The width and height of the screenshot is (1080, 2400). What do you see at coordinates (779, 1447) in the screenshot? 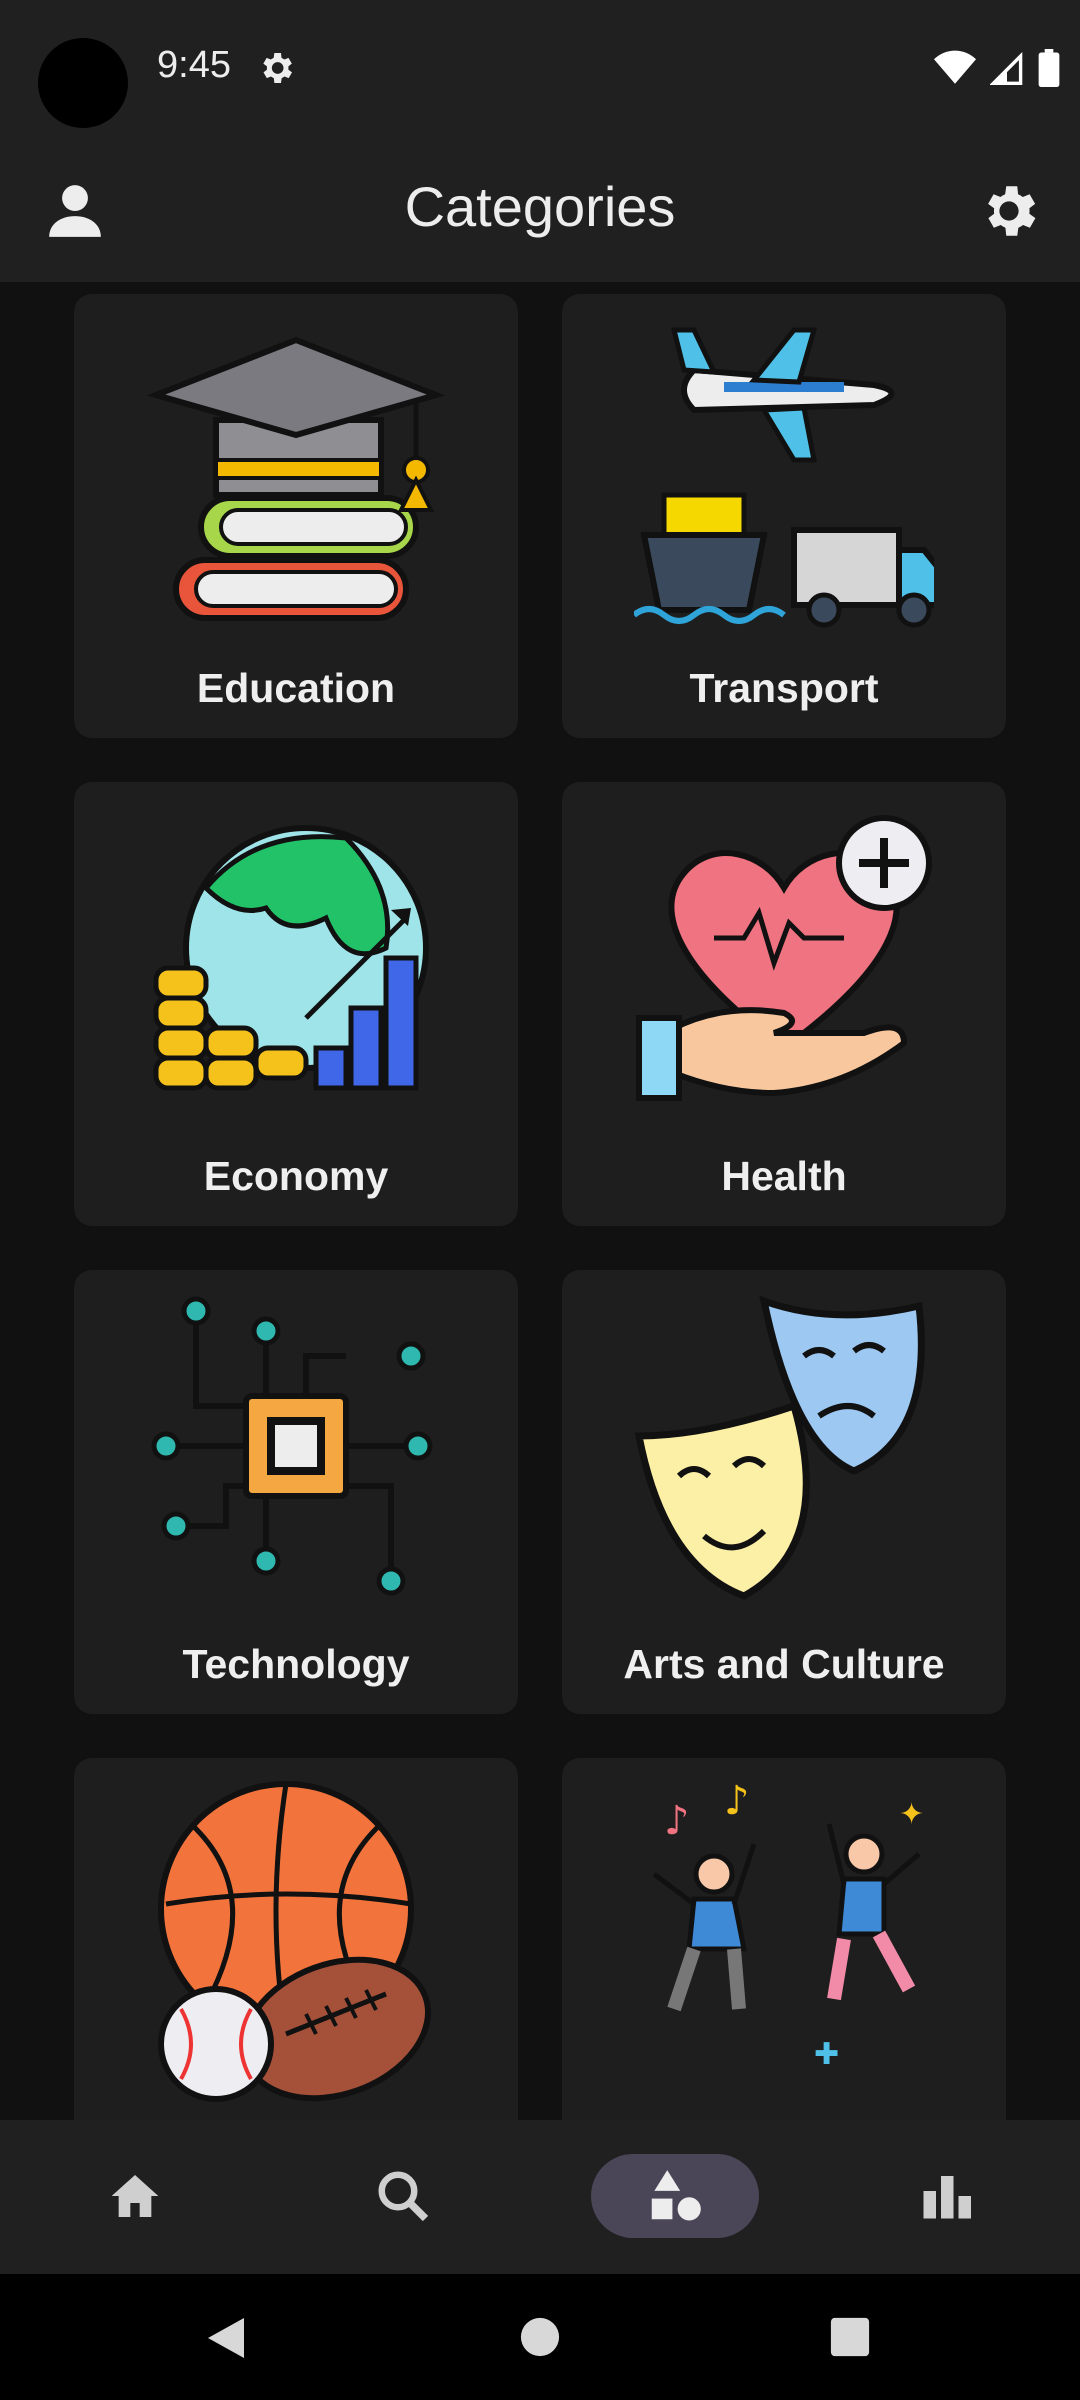
I see `theater-masks-icon` at bounding box center [779, 1447].